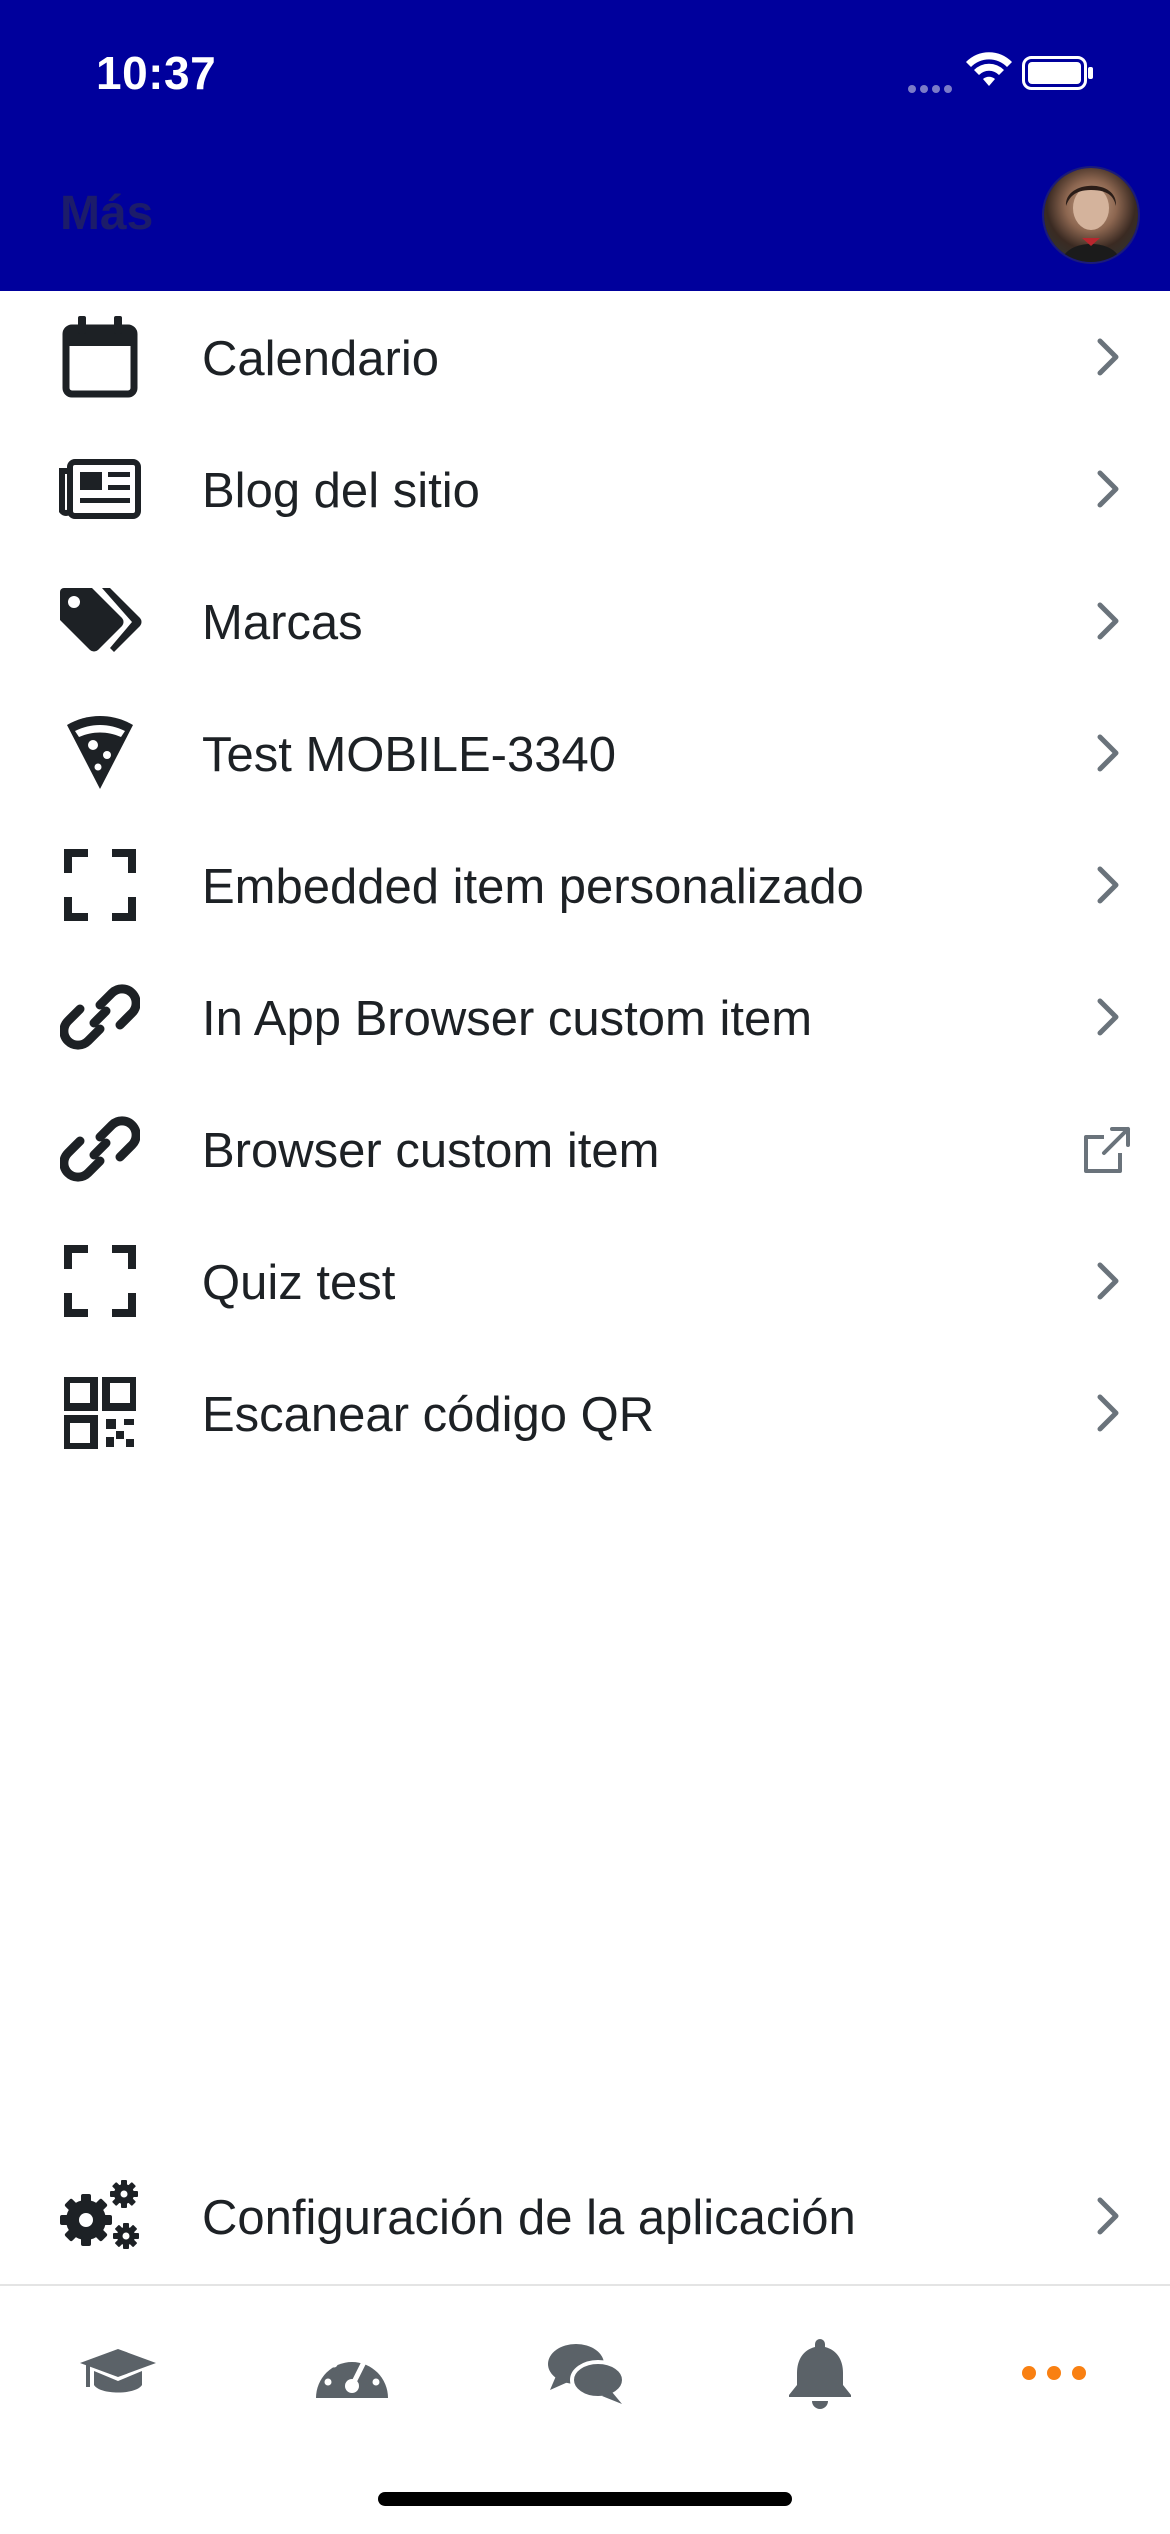 The image size is (1170, 2534). What do you see at coordinates (585, 357) in the screenshot?
I see `menu-item-calendario: Calendario` at bounding box center [585, 357].